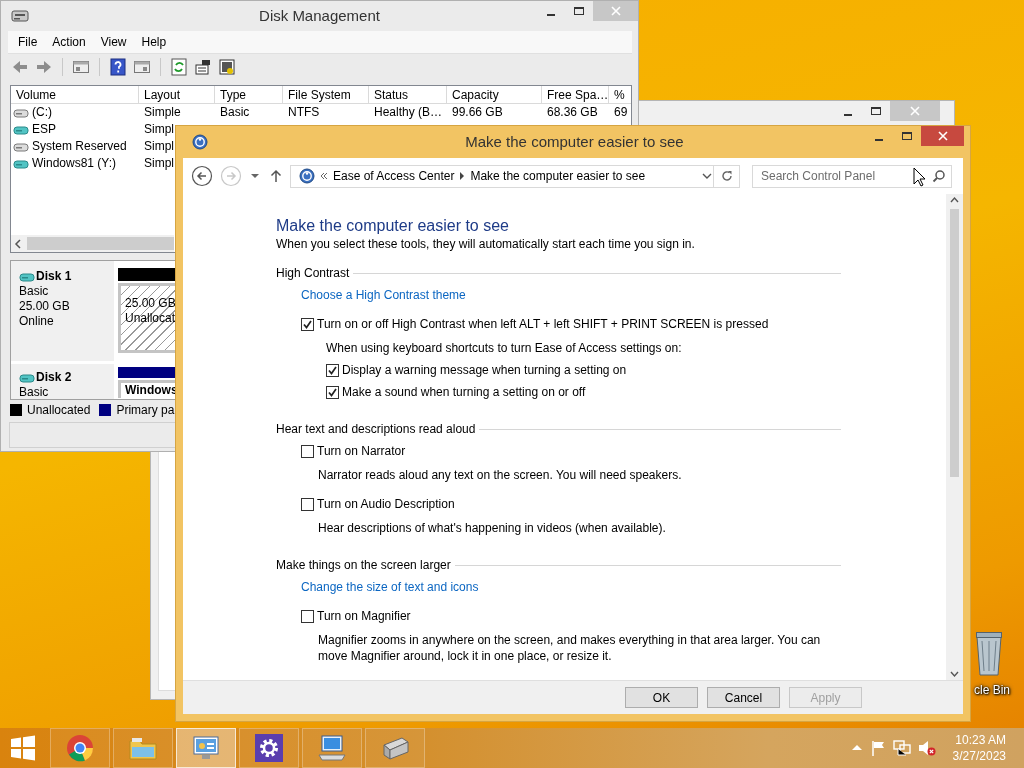 This screenshot has height=768, width=1024. Describe the element at coordinates (408, 95) in the screenshot. I see `column-header: Status` at that location.